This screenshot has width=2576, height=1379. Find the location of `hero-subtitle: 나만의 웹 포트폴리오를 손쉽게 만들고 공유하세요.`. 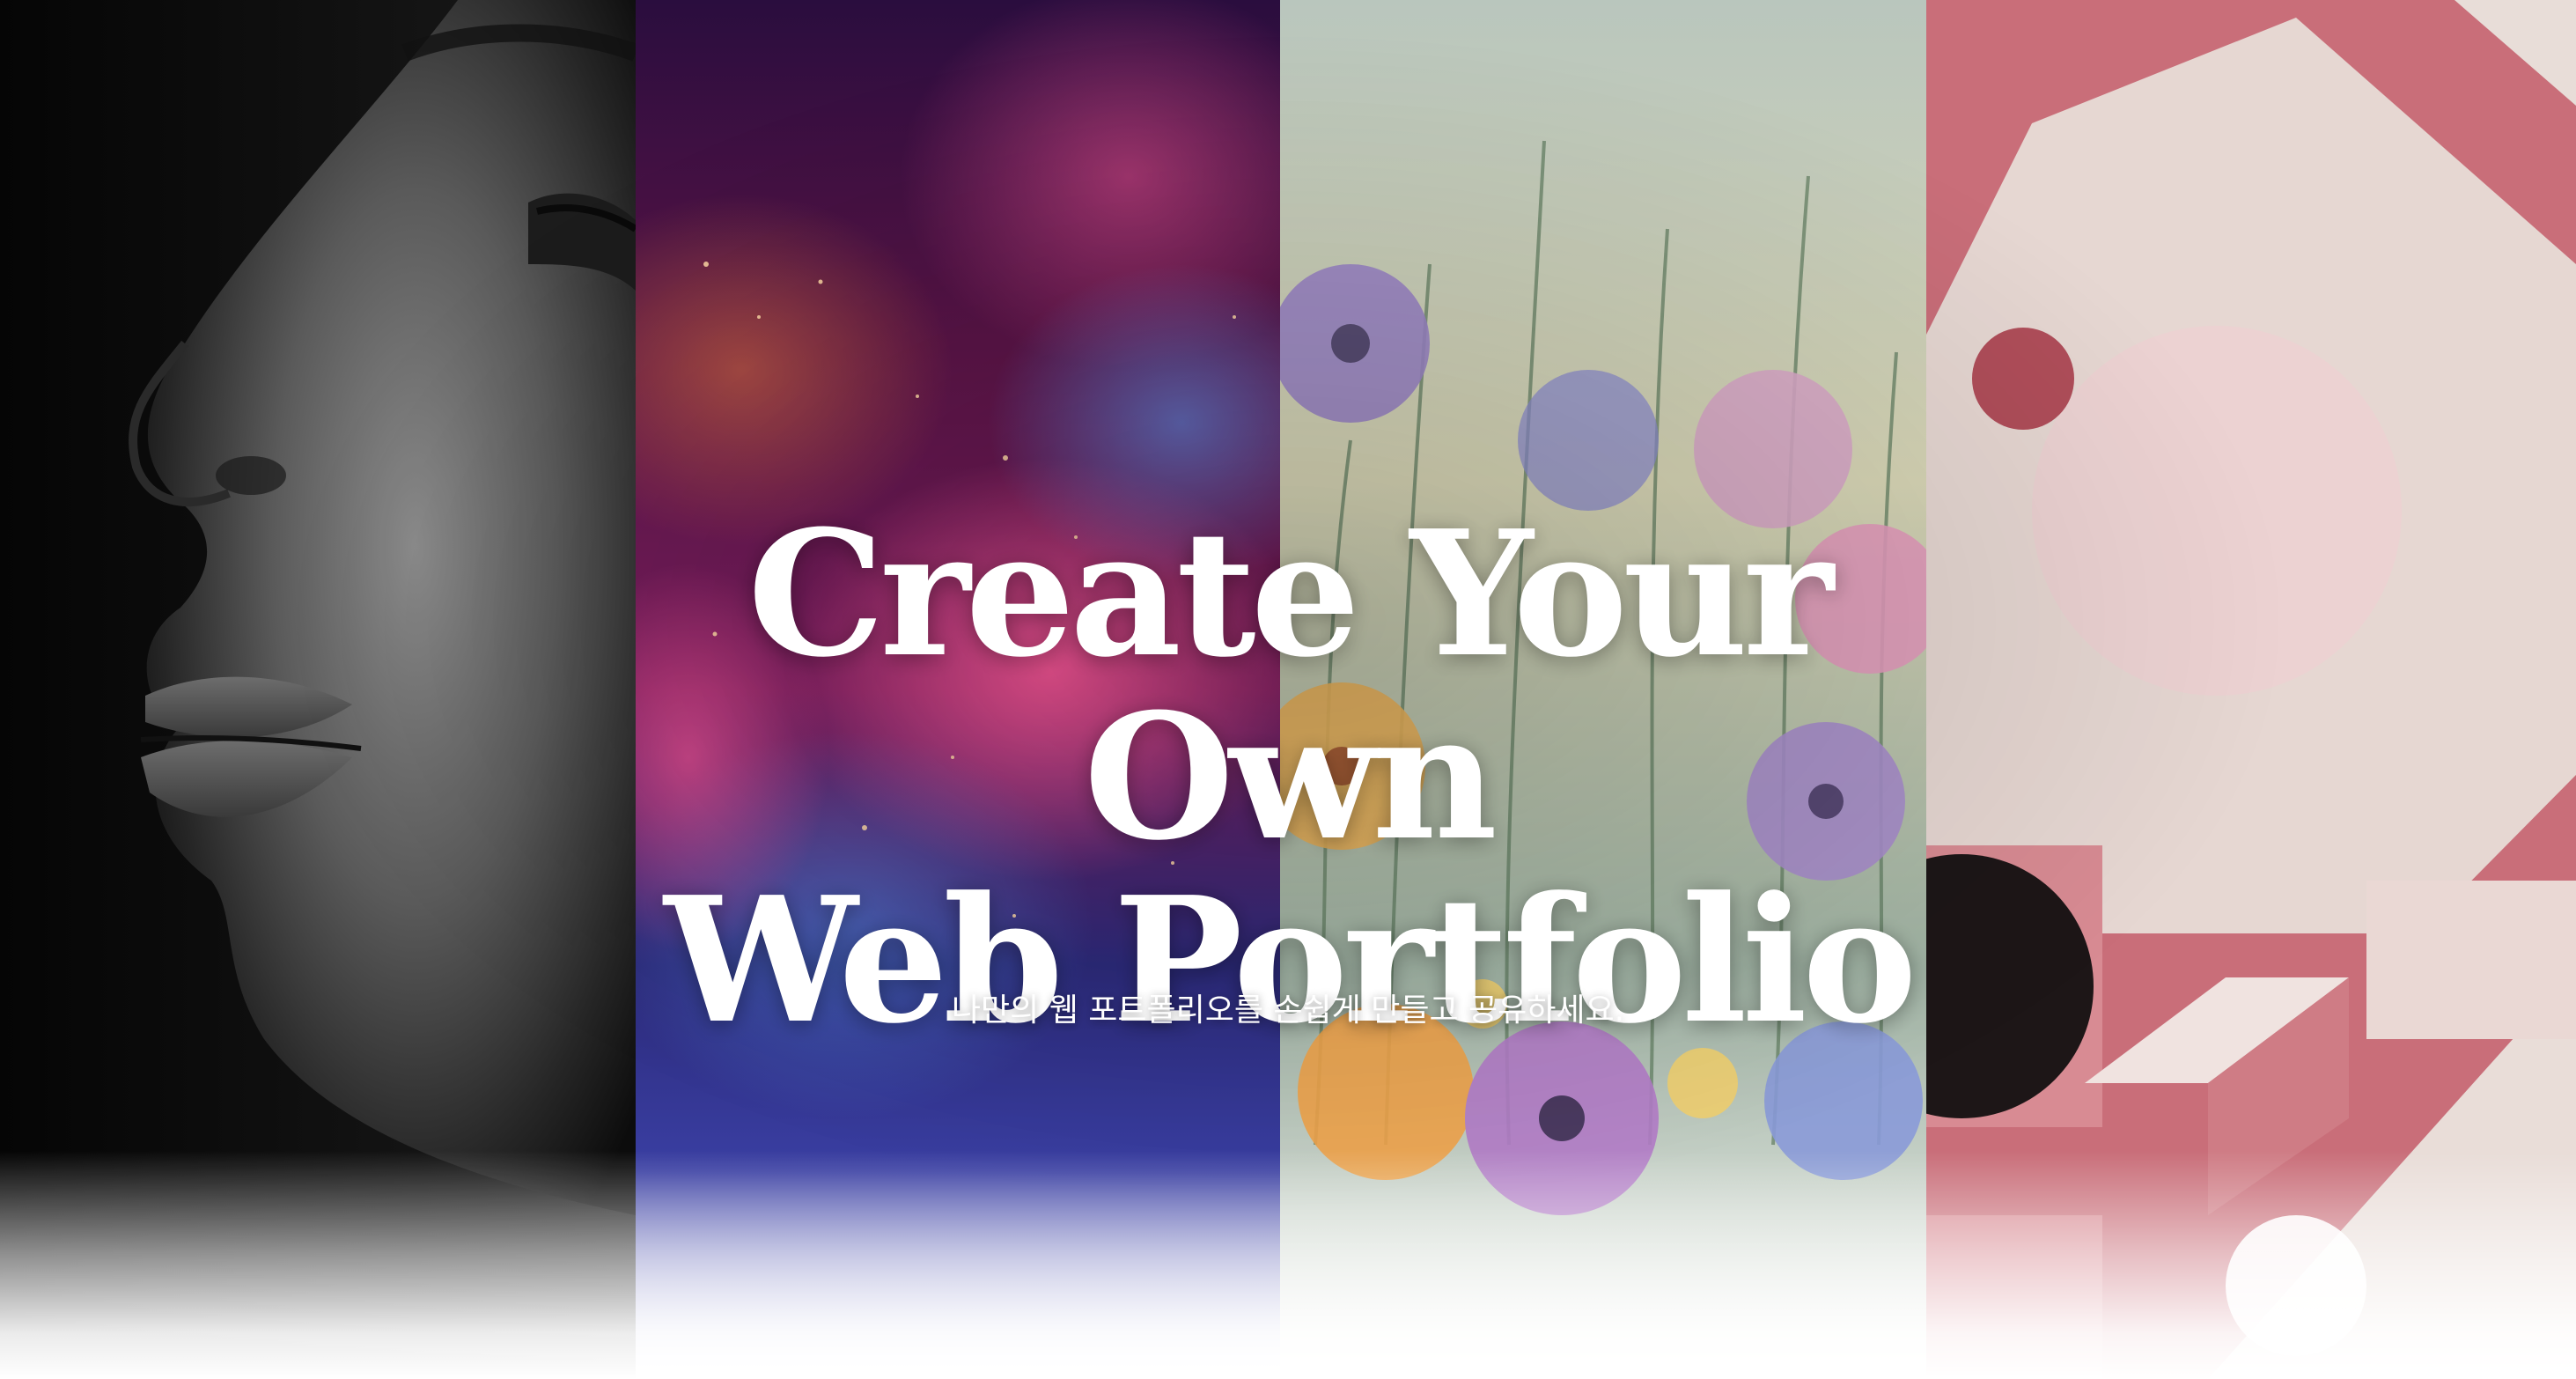

hero-subtitle: 나만의 웹 포트폴리오를 손쉽게 만들고 공유하세요. is located at coordinates (1288, 1010).